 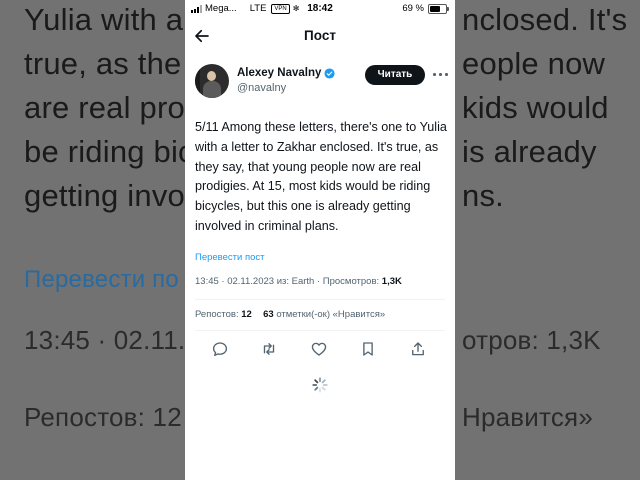 I want to click on views-count: 1,3K, so click(x=391, y=281).